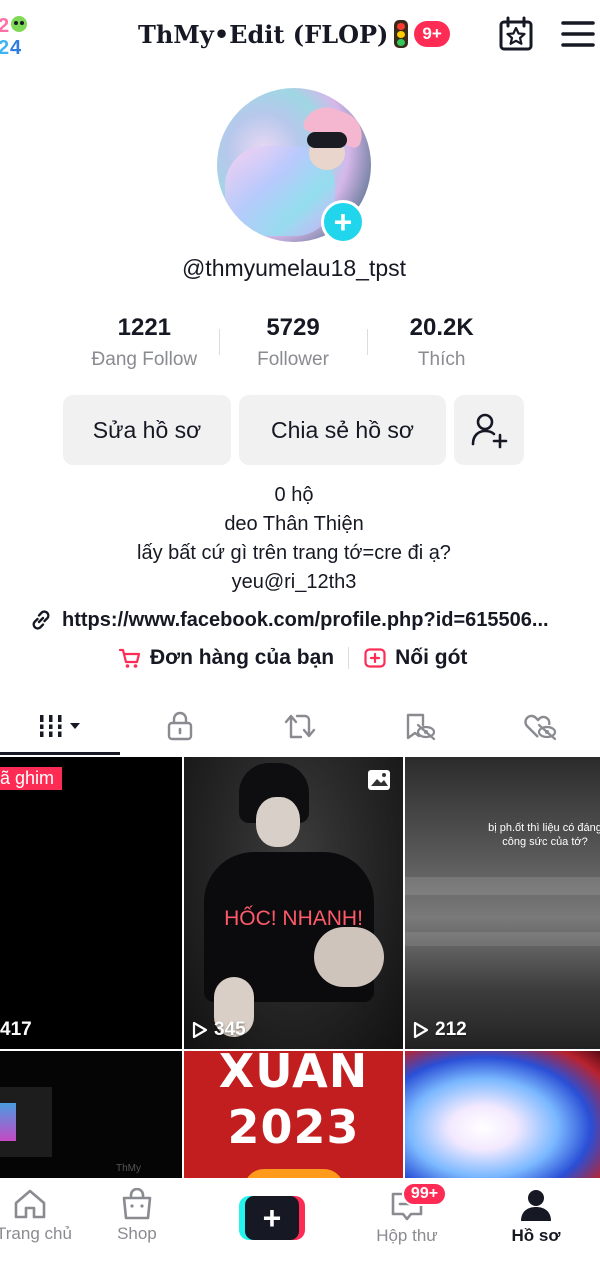 The image size is (600, 1268). I want to click on menu-icon, so click(580, 34).